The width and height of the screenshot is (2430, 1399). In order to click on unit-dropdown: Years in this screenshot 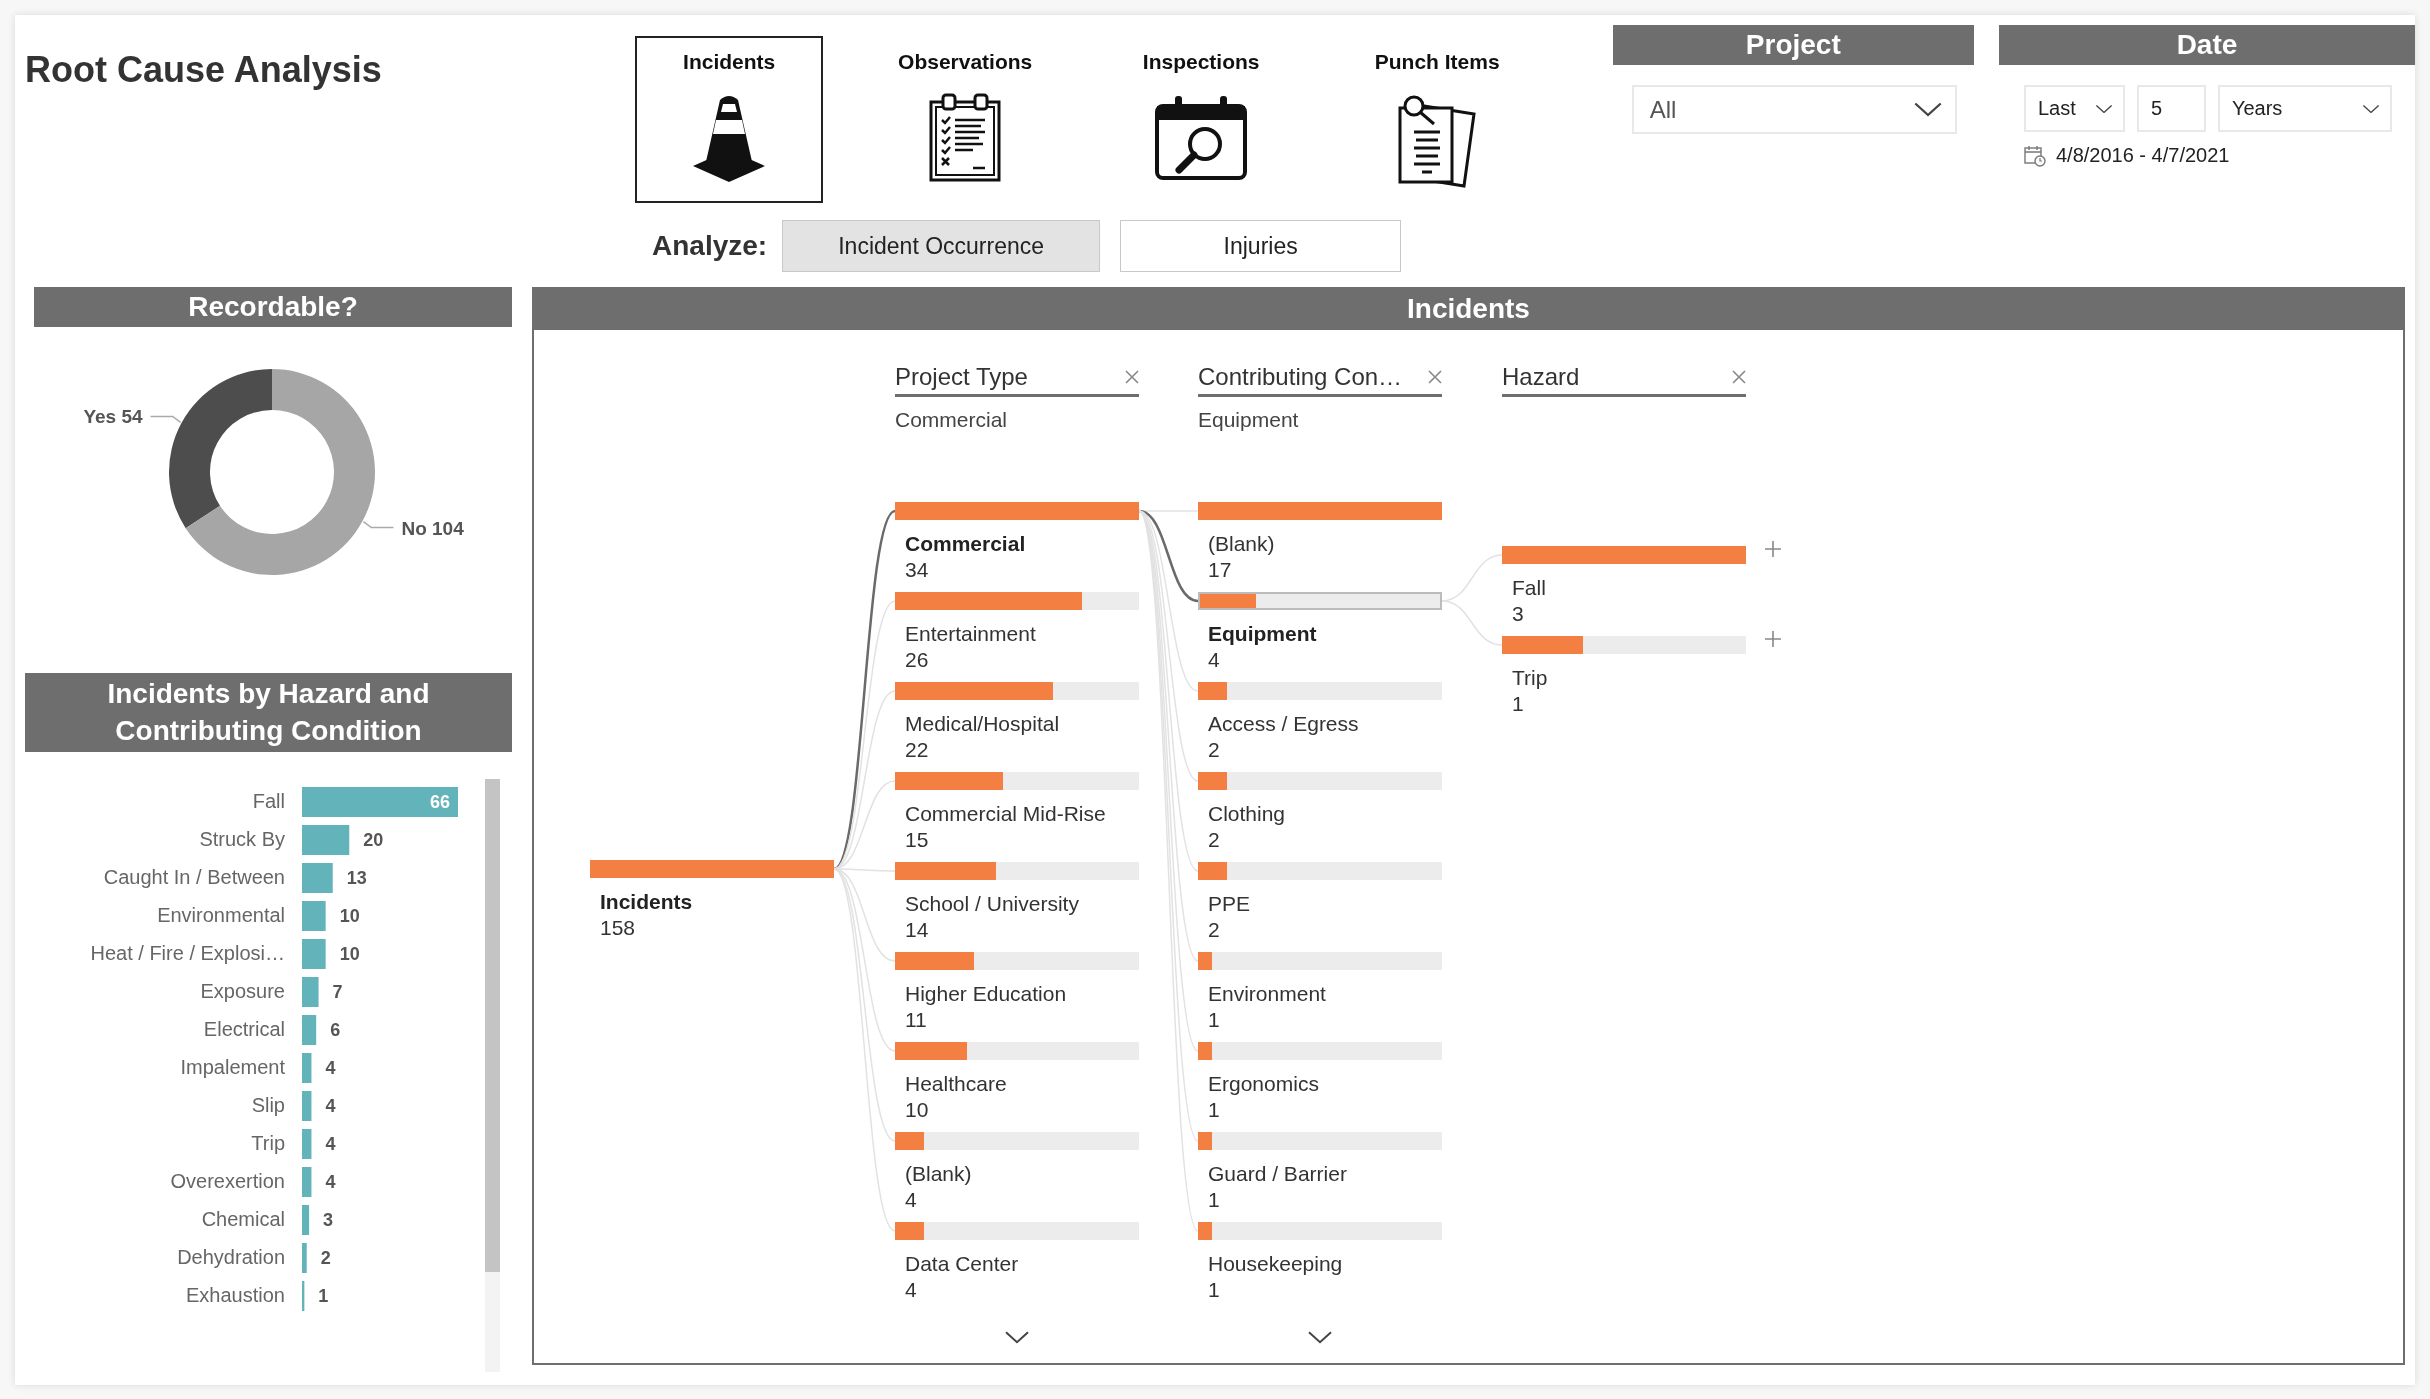, I will do `click(2304, 108)`.